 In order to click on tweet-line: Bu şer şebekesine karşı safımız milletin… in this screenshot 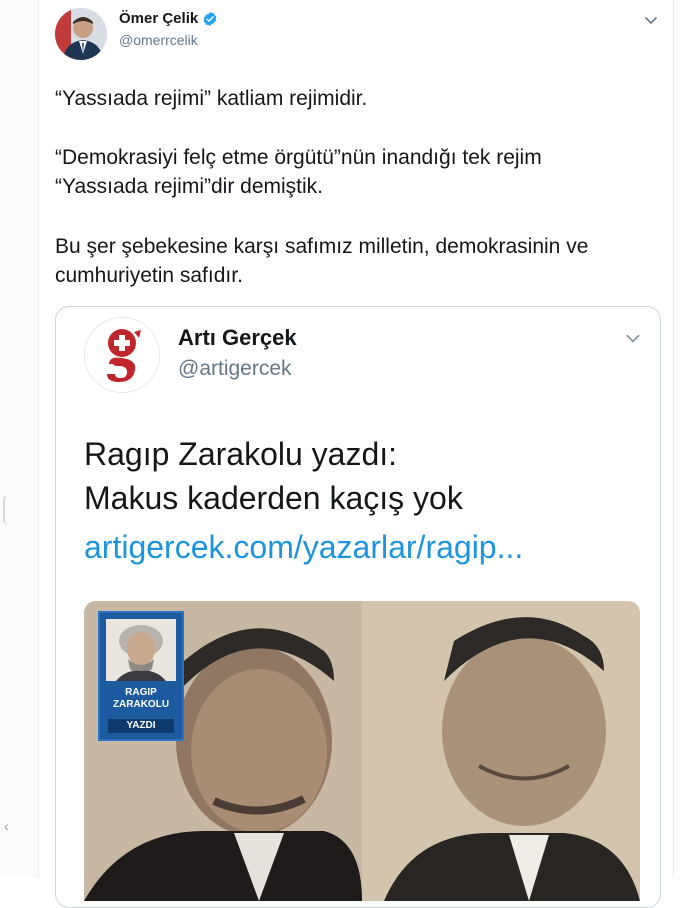, I will do `click(322, 246)`.